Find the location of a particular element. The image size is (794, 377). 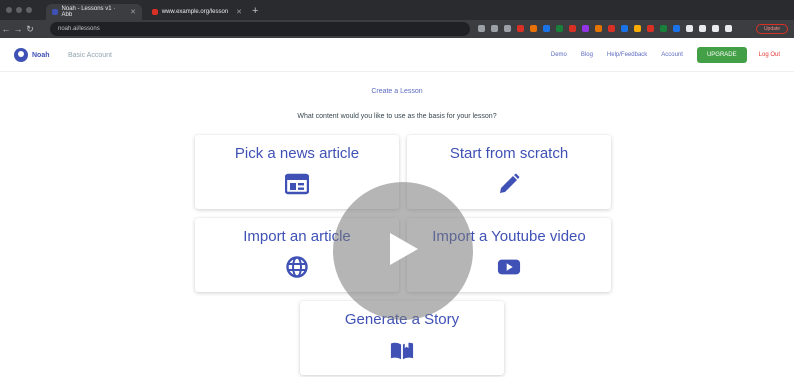

upgrade-button: UPGRADE is located at coordinates (721, 55).